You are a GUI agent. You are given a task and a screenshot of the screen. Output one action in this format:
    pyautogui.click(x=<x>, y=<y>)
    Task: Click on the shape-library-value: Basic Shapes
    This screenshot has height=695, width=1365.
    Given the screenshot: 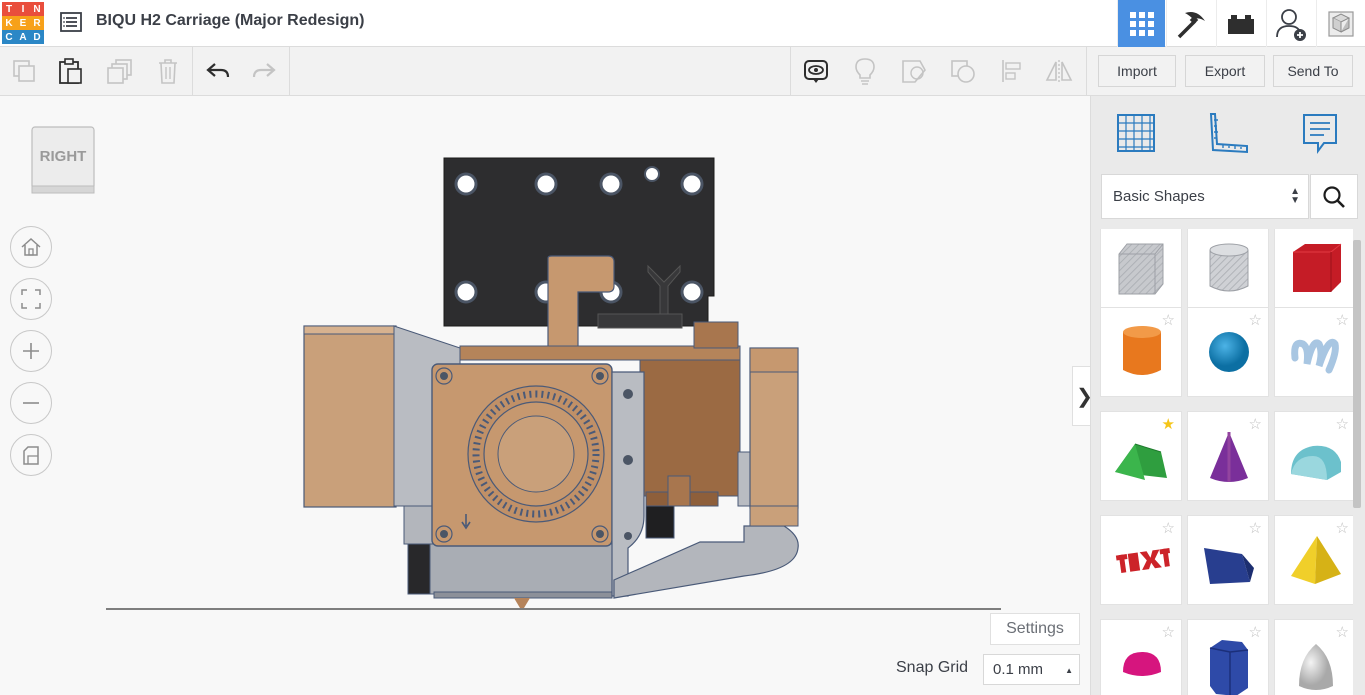 What is the action you would take?
    pyautogui.click(x=1159, y=196)
    